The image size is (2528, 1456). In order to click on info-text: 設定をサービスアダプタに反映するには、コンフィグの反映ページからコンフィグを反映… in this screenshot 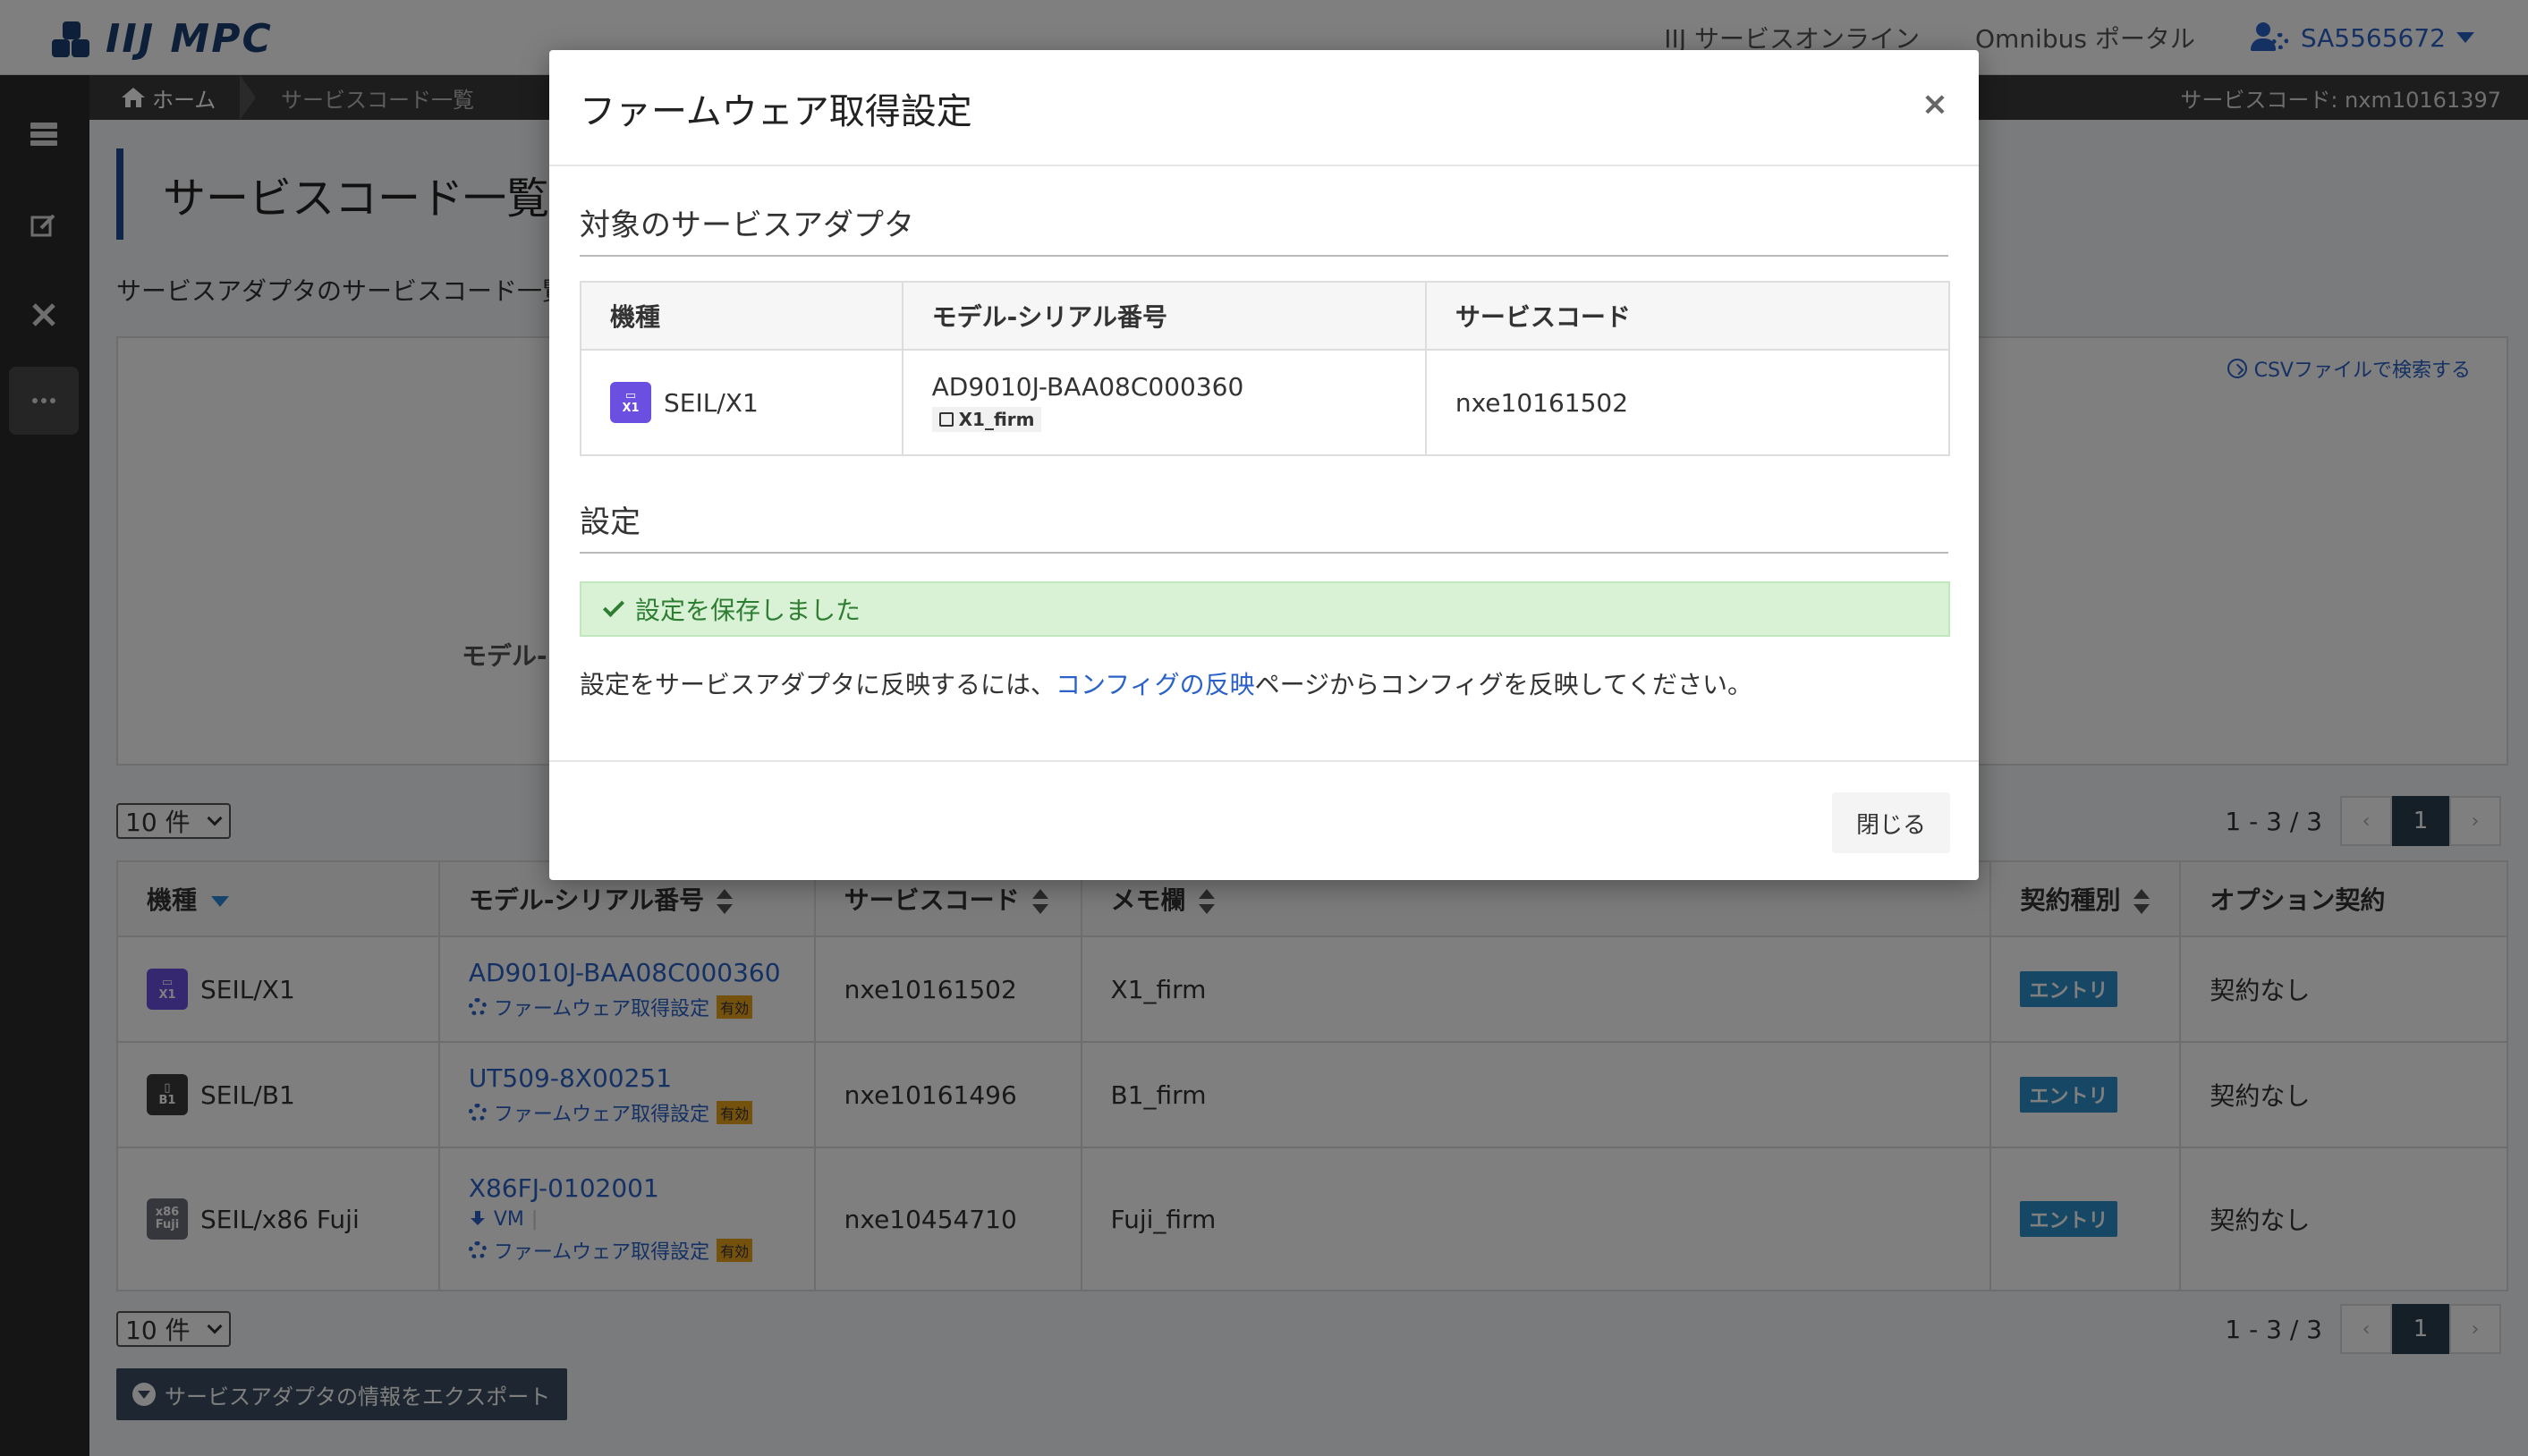, I will do `click(1166, 684)`.